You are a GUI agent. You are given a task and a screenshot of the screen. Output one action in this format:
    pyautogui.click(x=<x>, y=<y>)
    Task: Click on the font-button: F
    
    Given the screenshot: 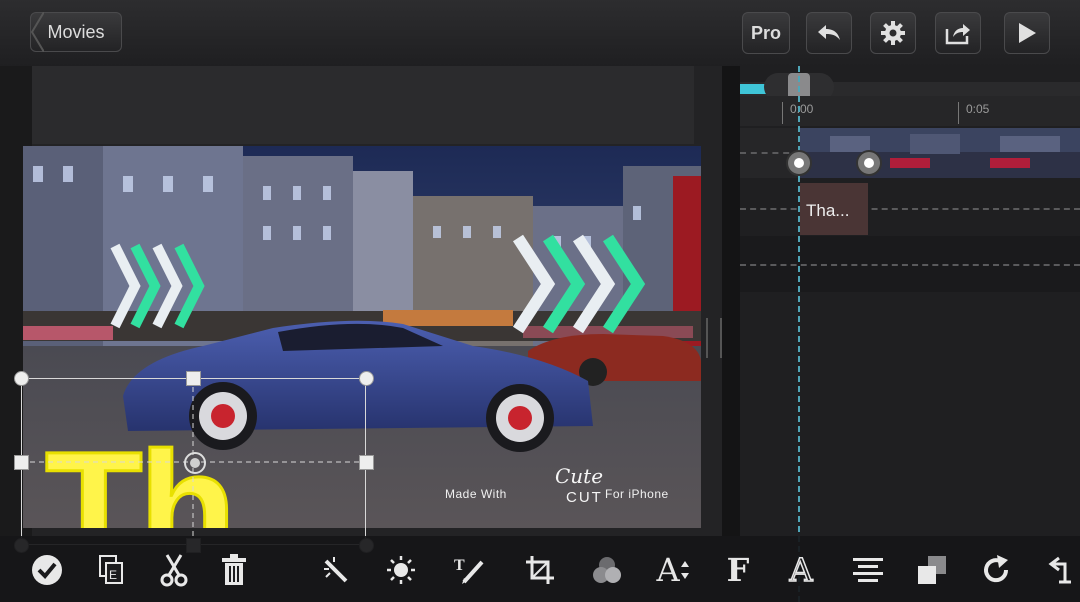 What is the action you would take?
    pyautogui.click(x=738, y=570)
    